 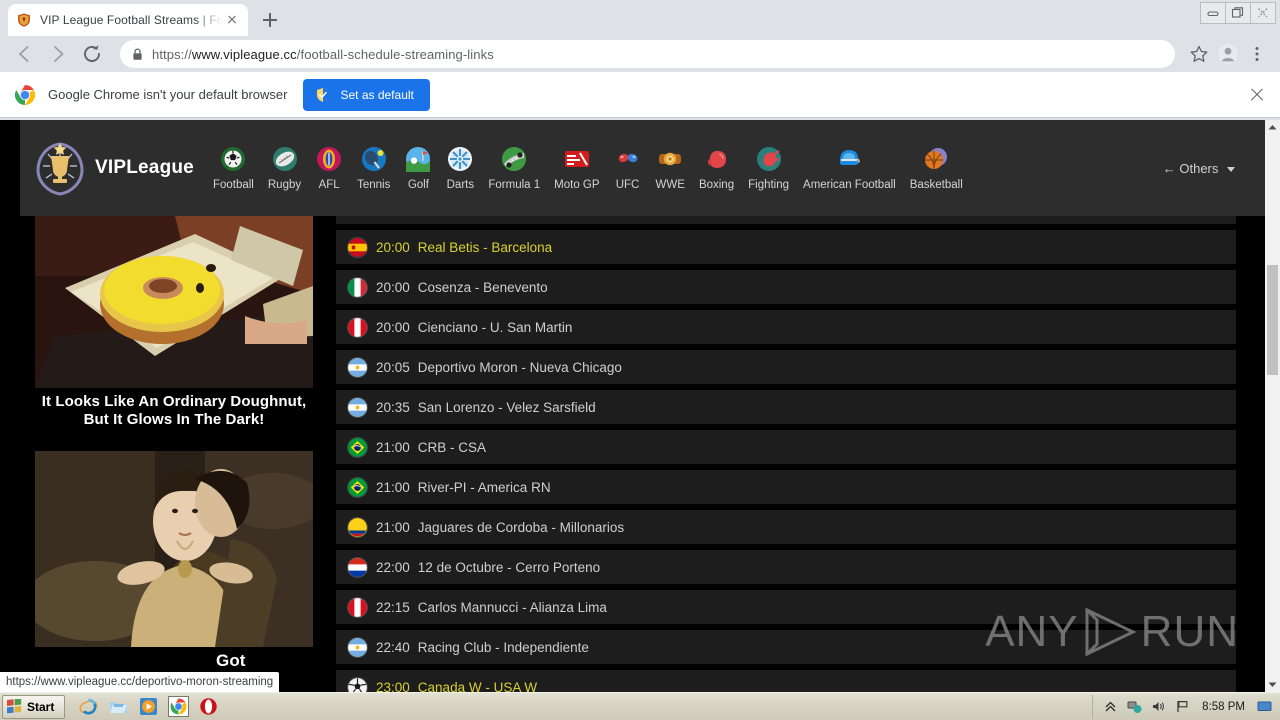 What do you see at coordinates (786, 607) in the screenshot?
I see `match-row: 22:15 Carlos Mannucci - Alianza Lima` at bounding box center [786, 607].